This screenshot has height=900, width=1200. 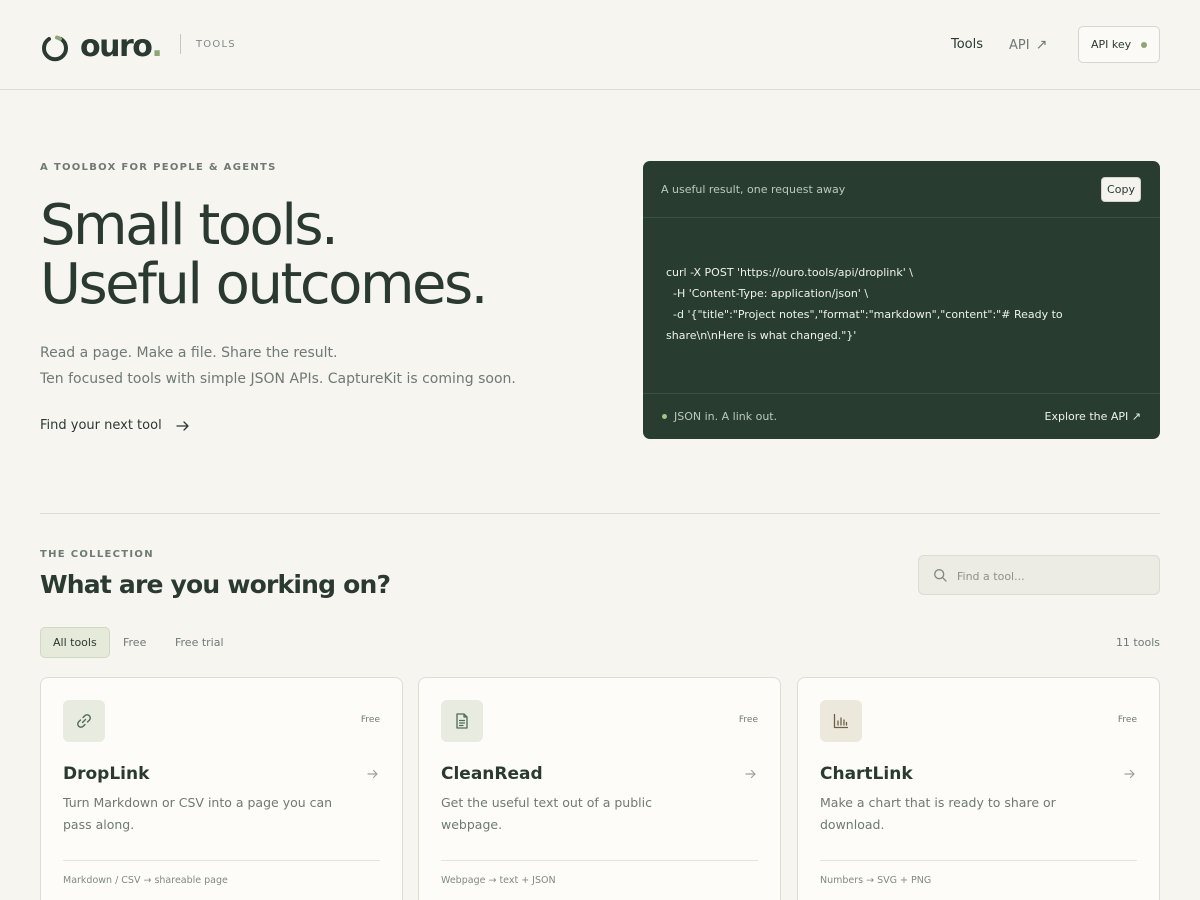 What do you see at coordinates (55, 48) in the screenshot?
I see `logo-ring-icon` at bounding box center [55, 48].